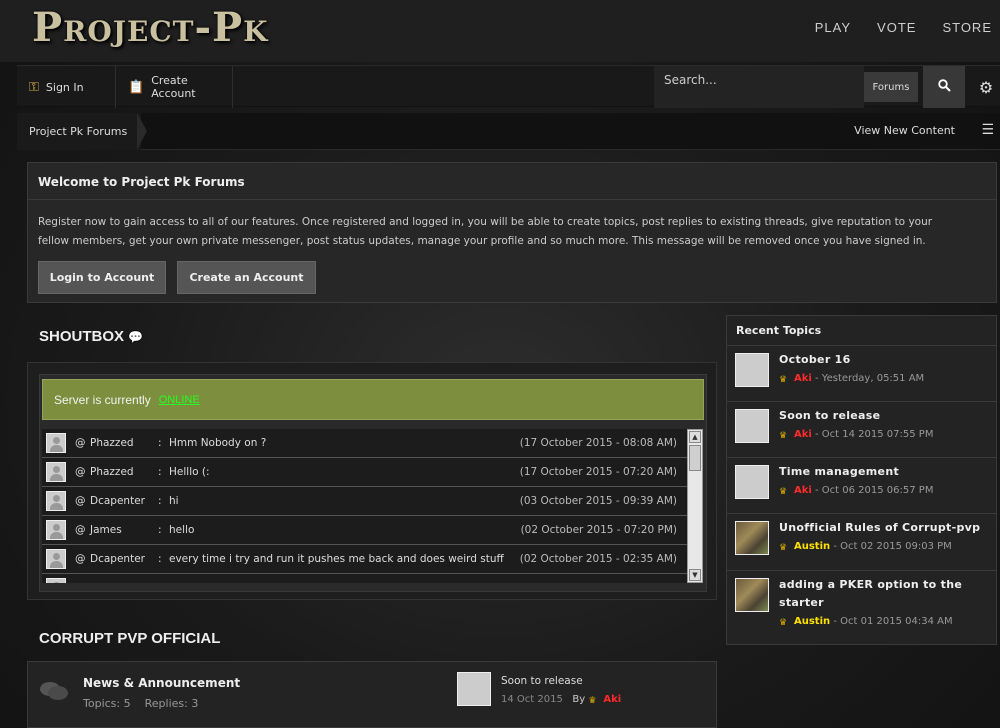 The image size is (1000, 728). I want to click on recent-topic-item: October 16 ♛ Aki - Yesterday, 05:51 AM, so click(861, 374).